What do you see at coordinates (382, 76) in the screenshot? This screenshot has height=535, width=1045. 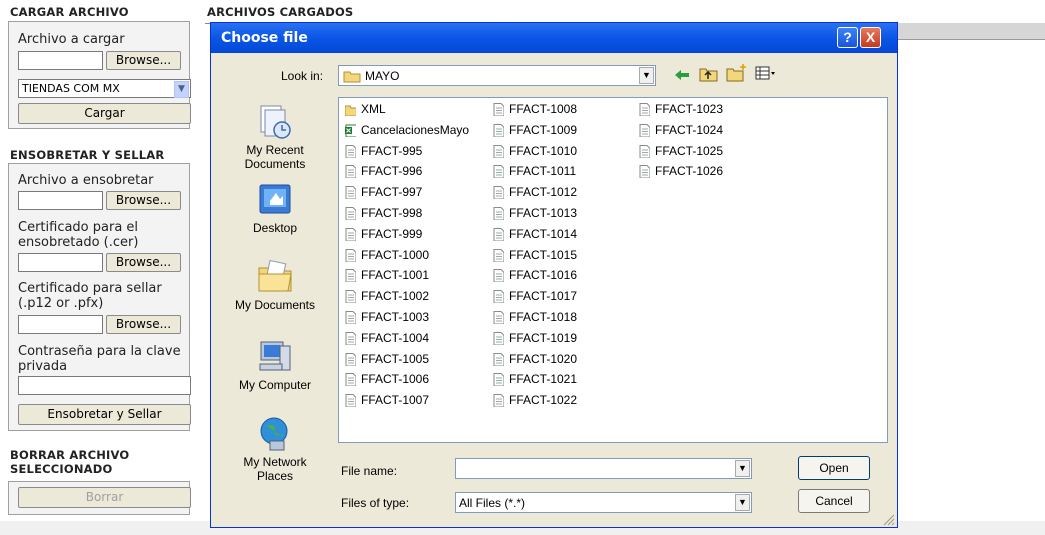 I see `look-in-value: MAYO` at bounding box center [382, 76].